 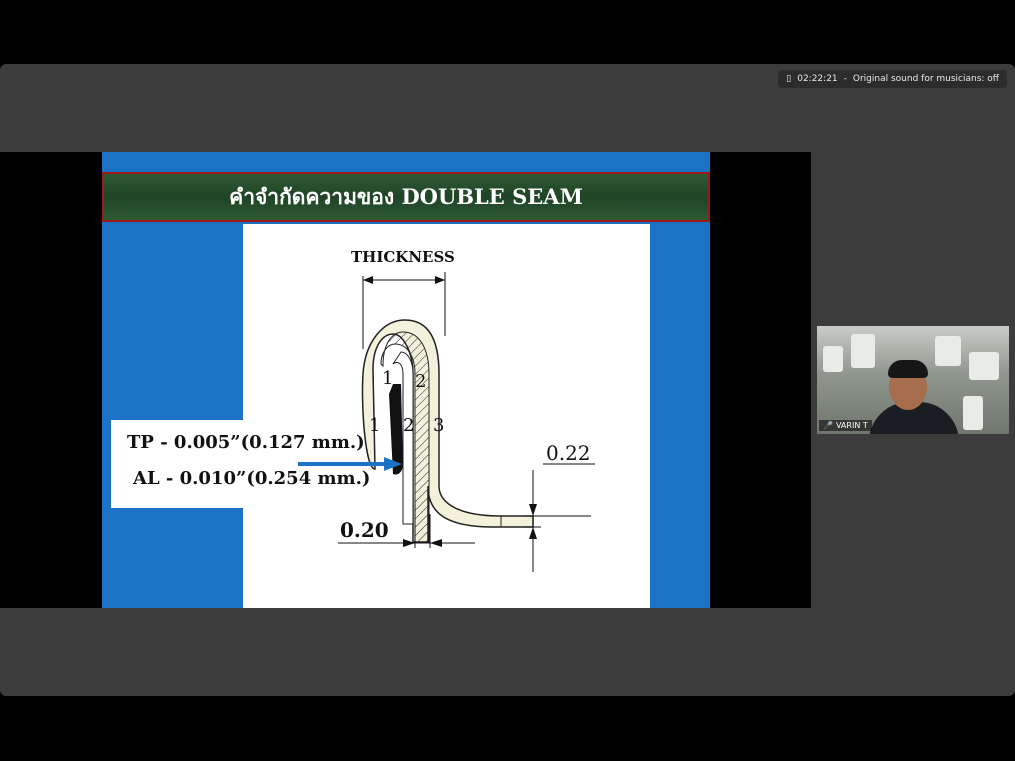 What do you see at coordinates (438, 425) in the screenshot?
I see `layer-label-3: 3` at bounding box center [438, 425].